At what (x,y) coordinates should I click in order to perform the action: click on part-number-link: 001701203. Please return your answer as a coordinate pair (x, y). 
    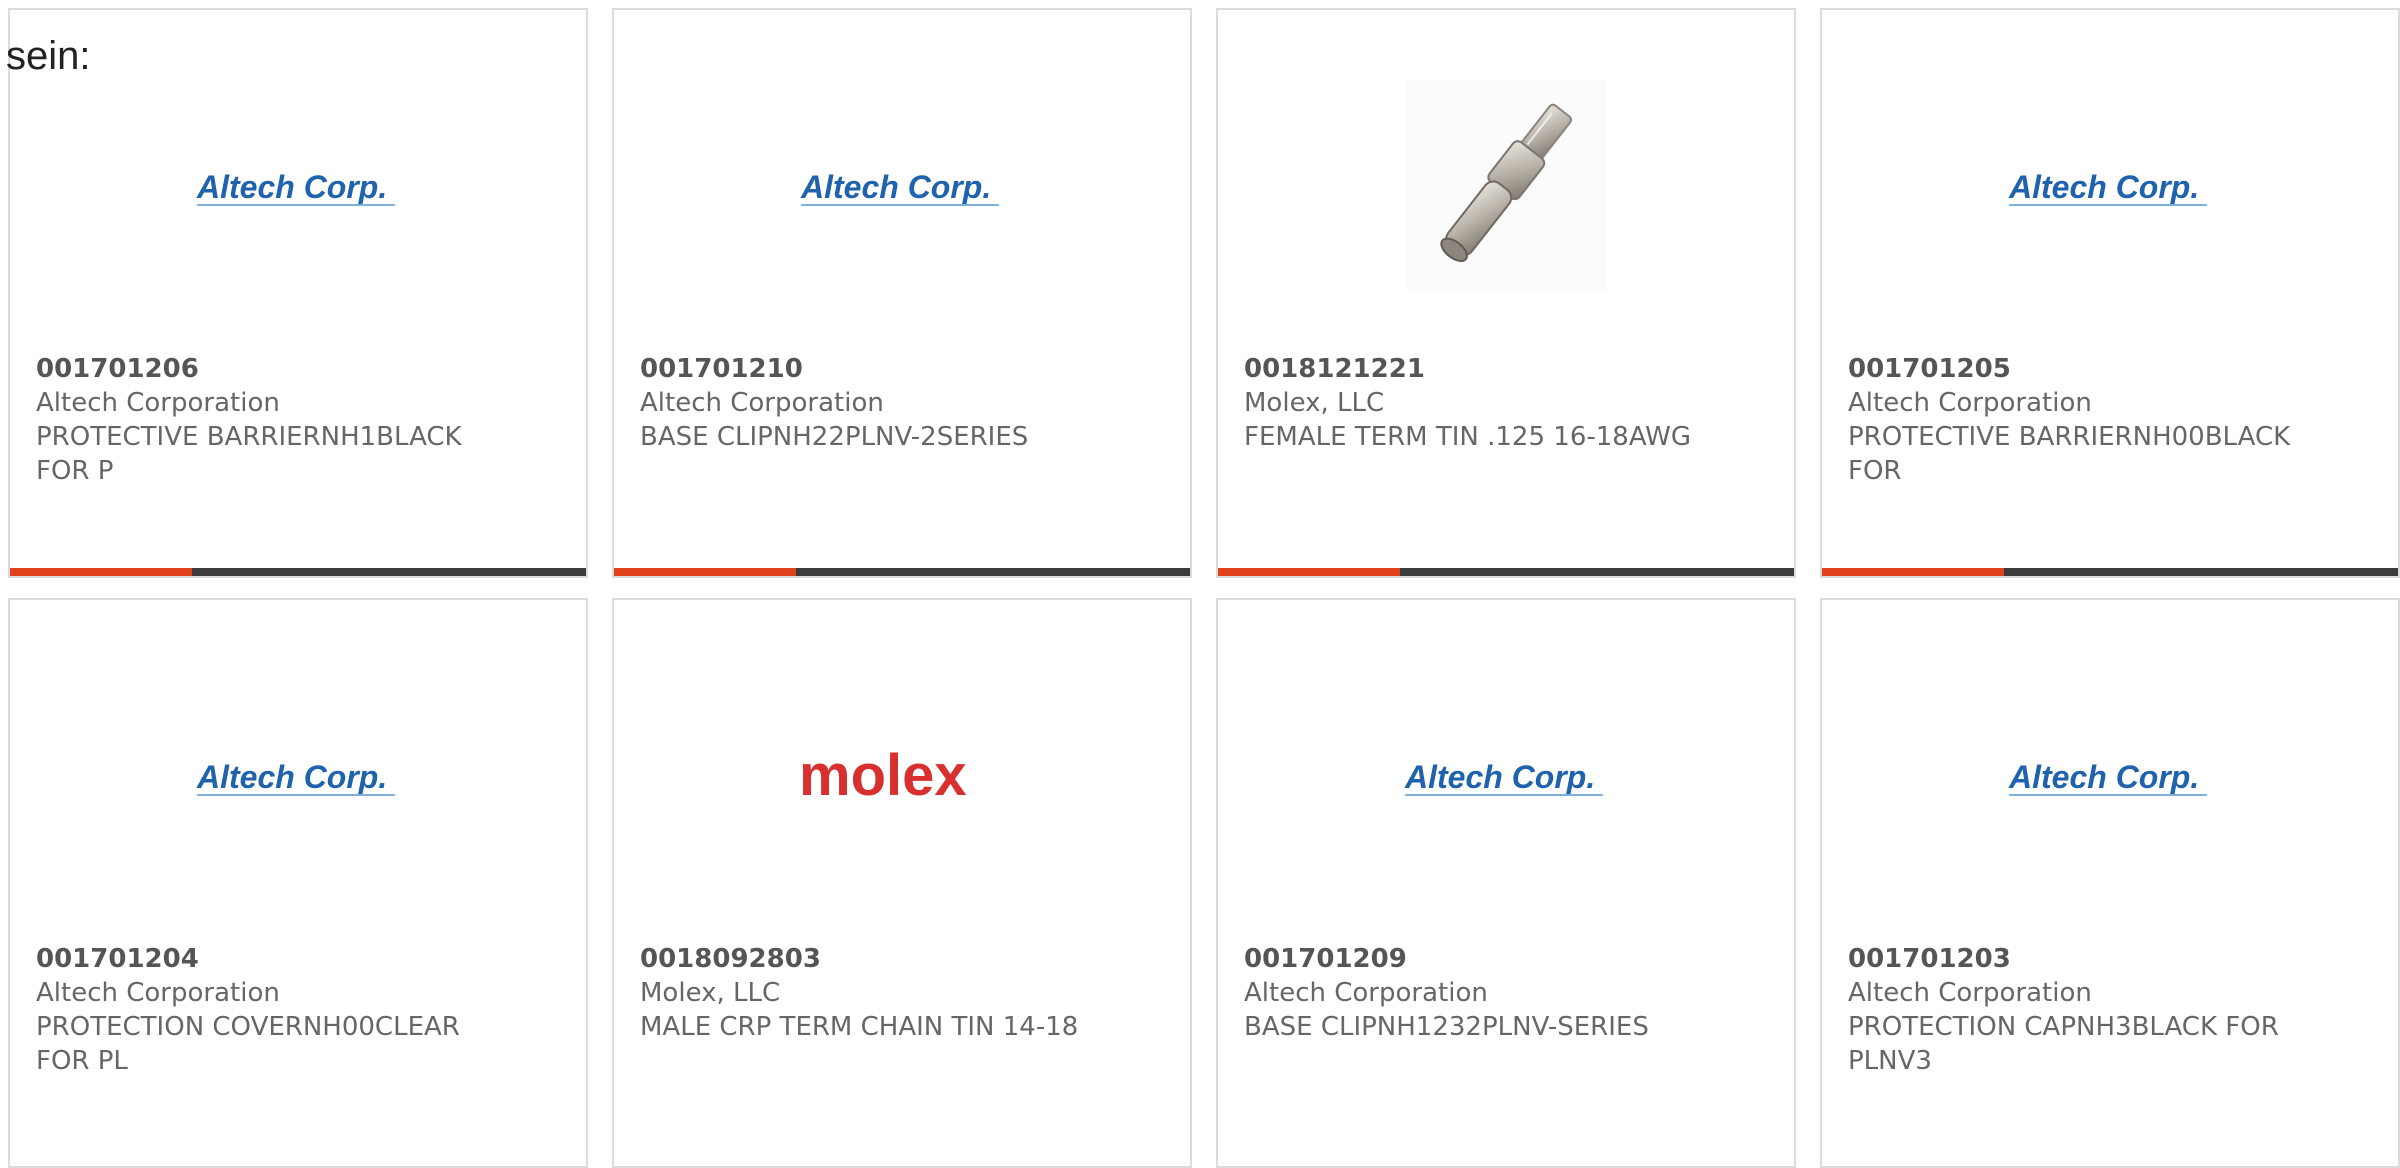
    Looking at the image, I should click on (2078, 959).